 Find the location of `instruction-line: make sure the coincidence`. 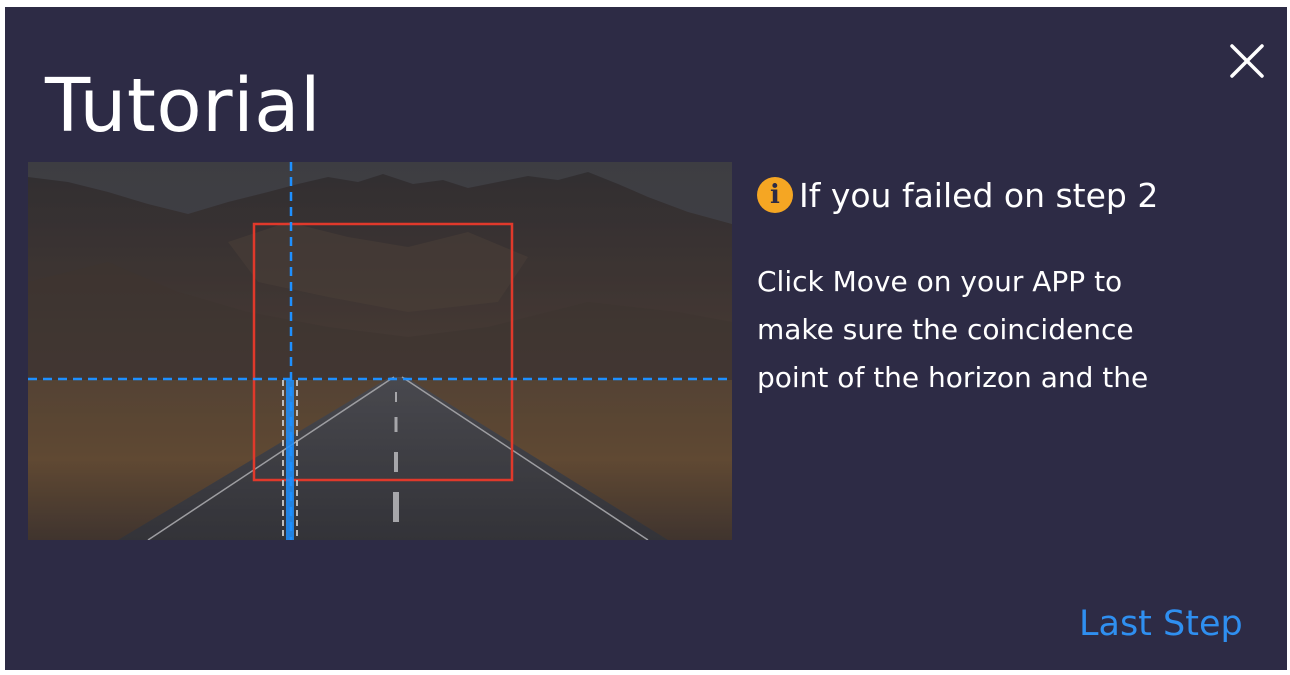

instruction-line: make sure the coincidence is located at coordinates (945, 329).